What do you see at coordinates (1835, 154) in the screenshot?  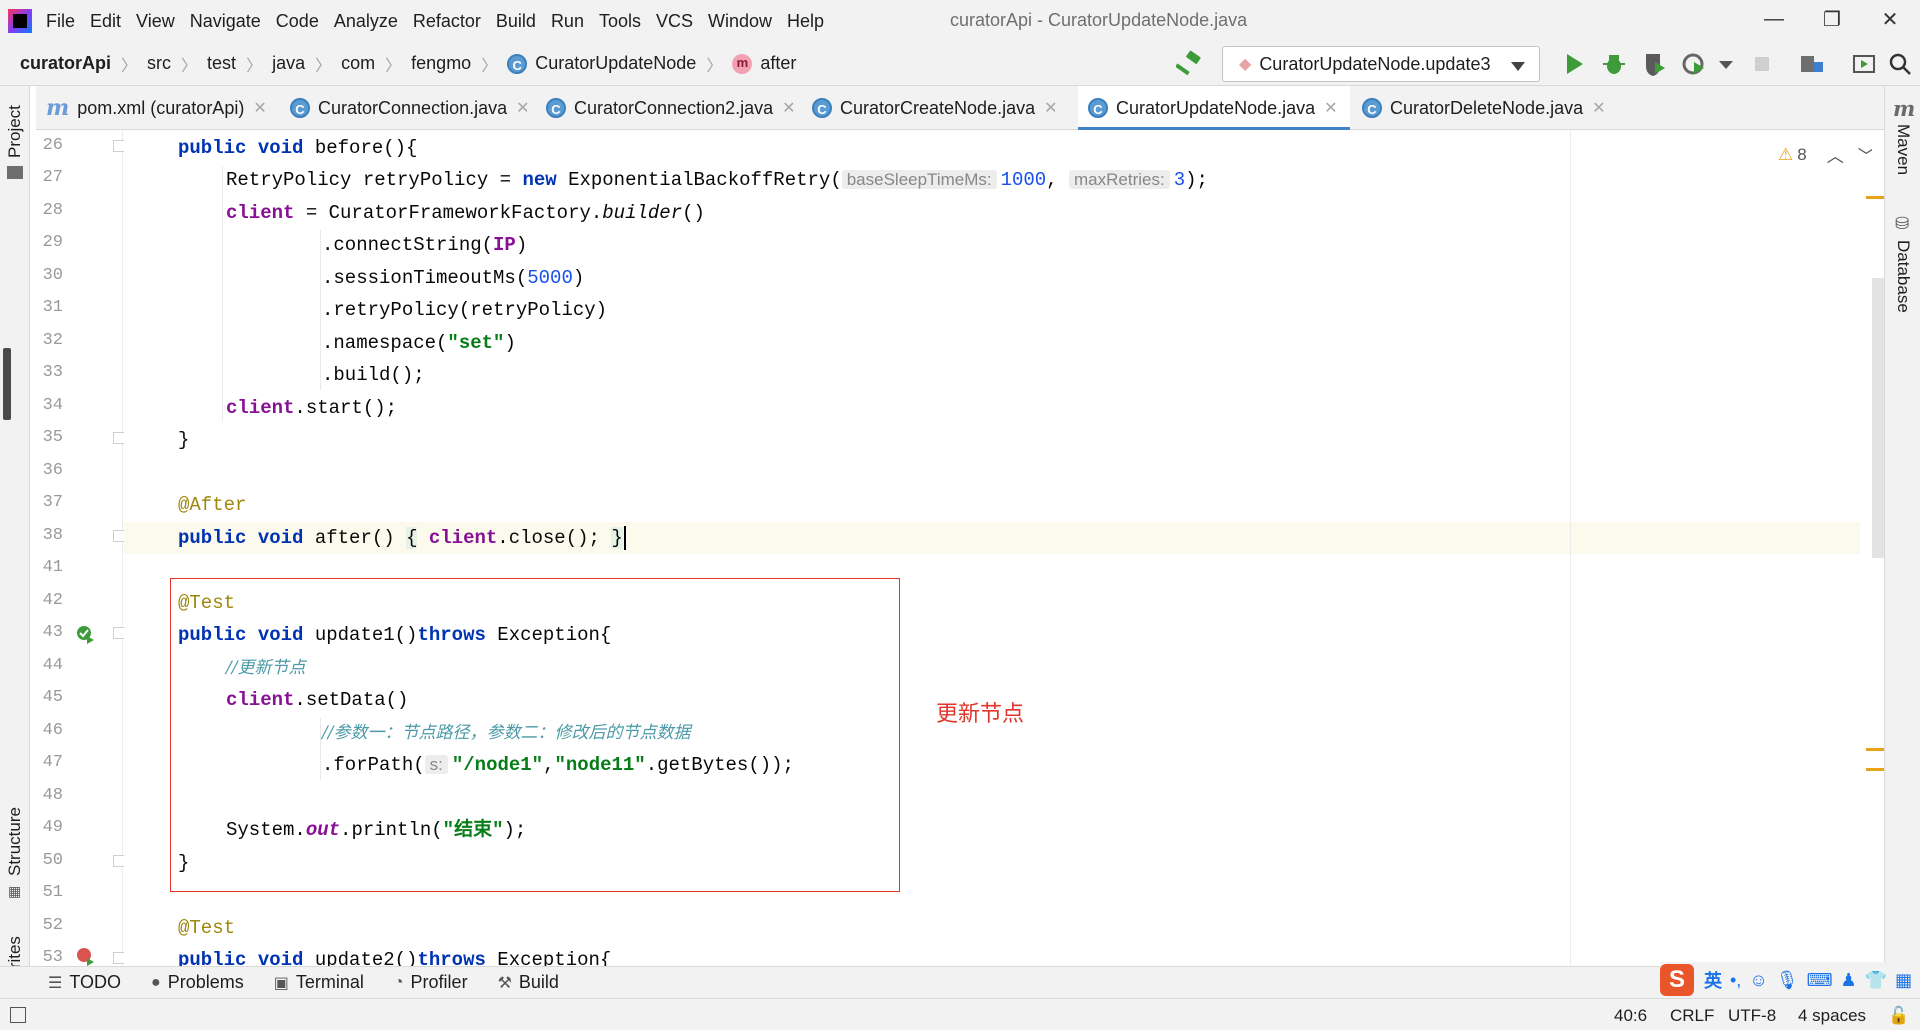 I see `chevron-up-icon: ︿` at bounding box center [1835, 154].